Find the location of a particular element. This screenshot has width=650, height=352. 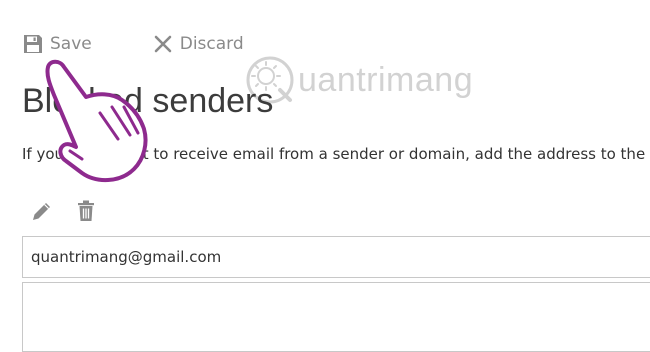

list-actions is located at coordinates (74, 211).